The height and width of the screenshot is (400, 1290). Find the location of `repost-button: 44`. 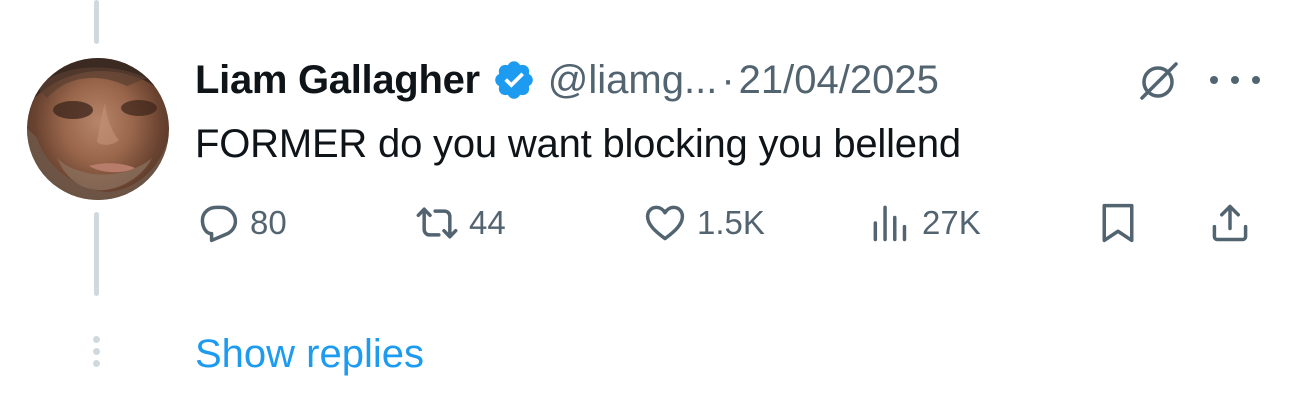

repost-button: 44 is located at coordinates (460, 223).